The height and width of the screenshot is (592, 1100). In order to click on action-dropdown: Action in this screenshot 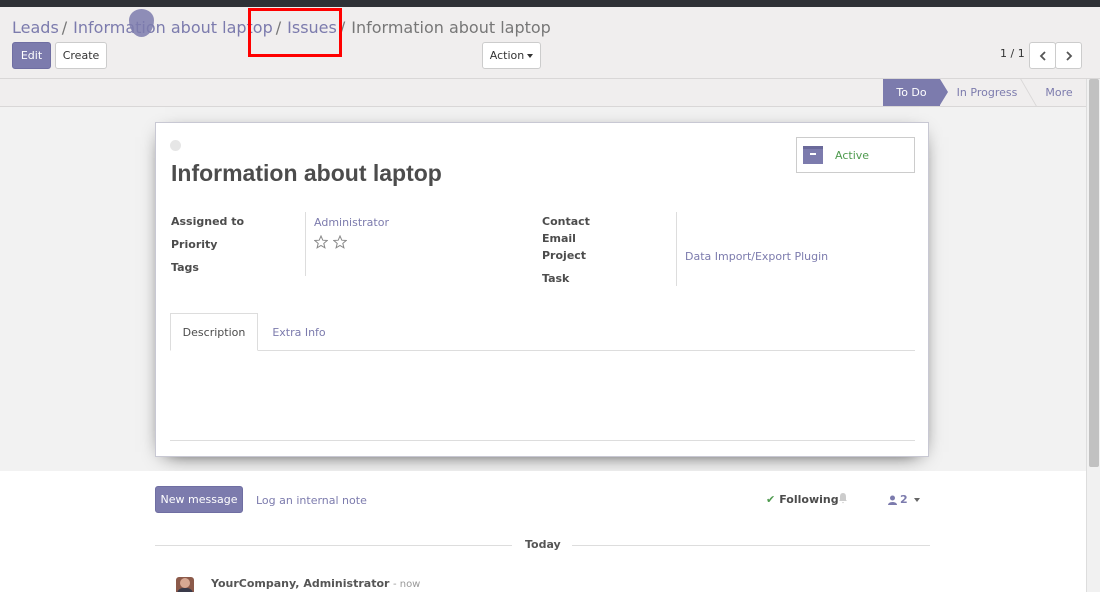, I will do `click(511, 55)`.